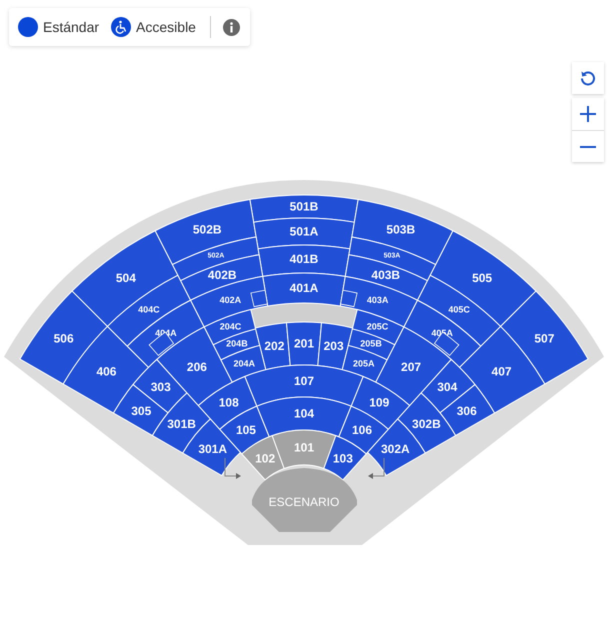 The image size is (609, 643). Describe the element at coordinates (265, 458) in the screenshot. I see `section-label: 102` at that location.